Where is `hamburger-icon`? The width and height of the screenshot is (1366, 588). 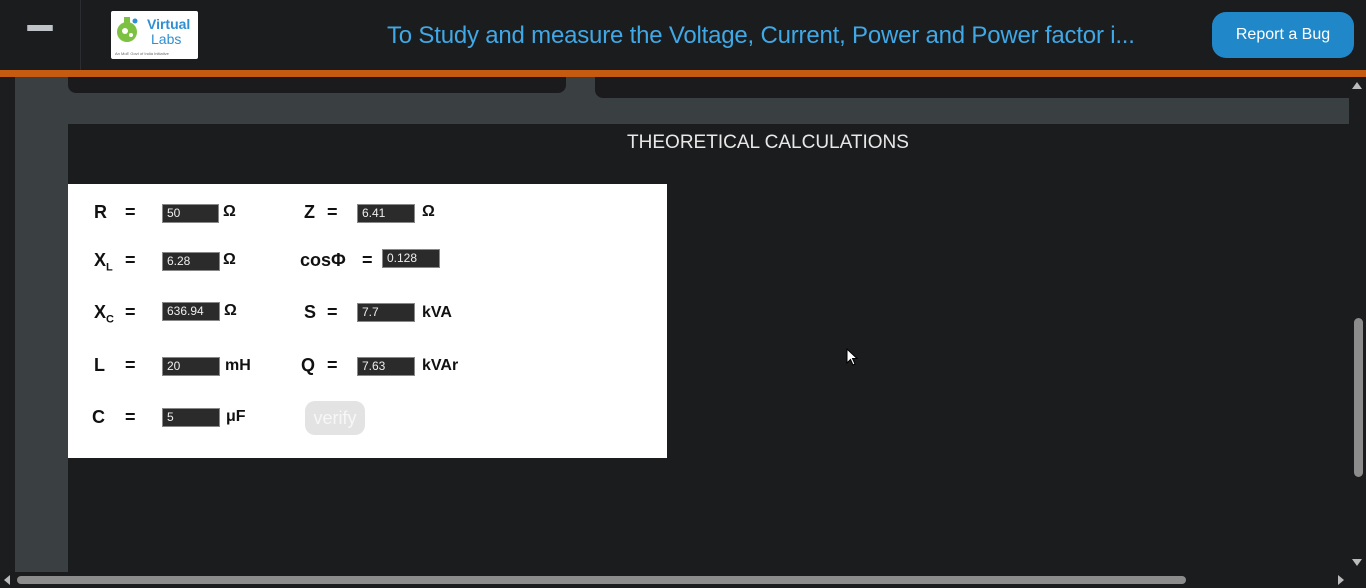 hamburger-icon is located at coordinates (40, 35).